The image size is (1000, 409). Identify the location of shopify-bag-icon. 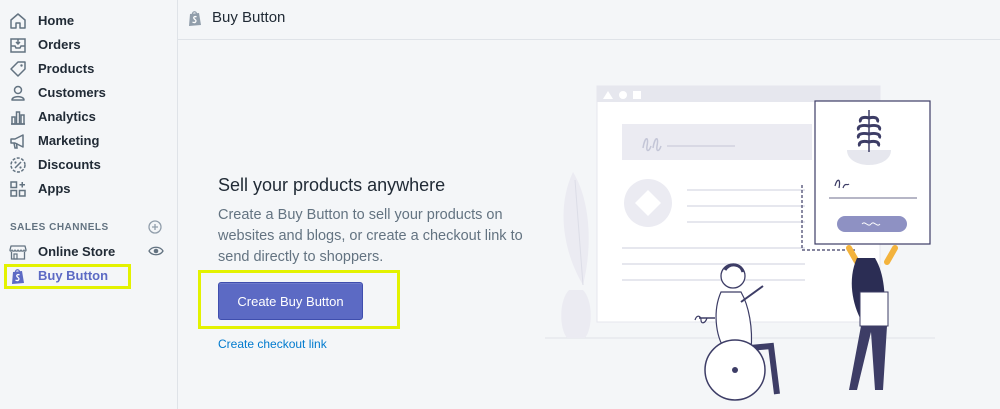
(195, 18).